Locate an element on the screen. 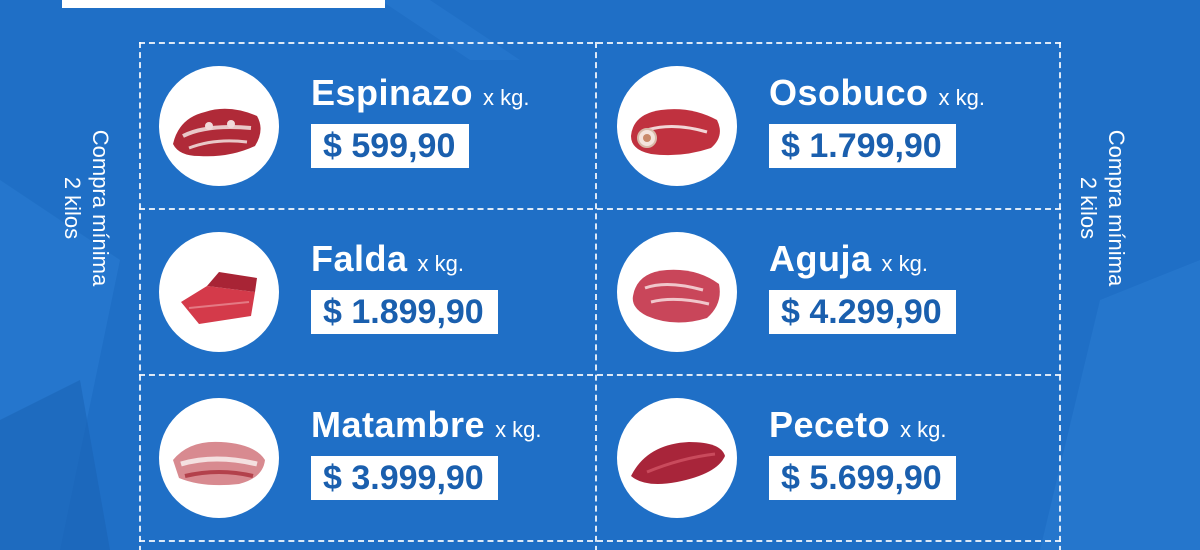 This screenshot has height=550, width=1200. matambre-meat-icon is located at coordinates (219, 458).